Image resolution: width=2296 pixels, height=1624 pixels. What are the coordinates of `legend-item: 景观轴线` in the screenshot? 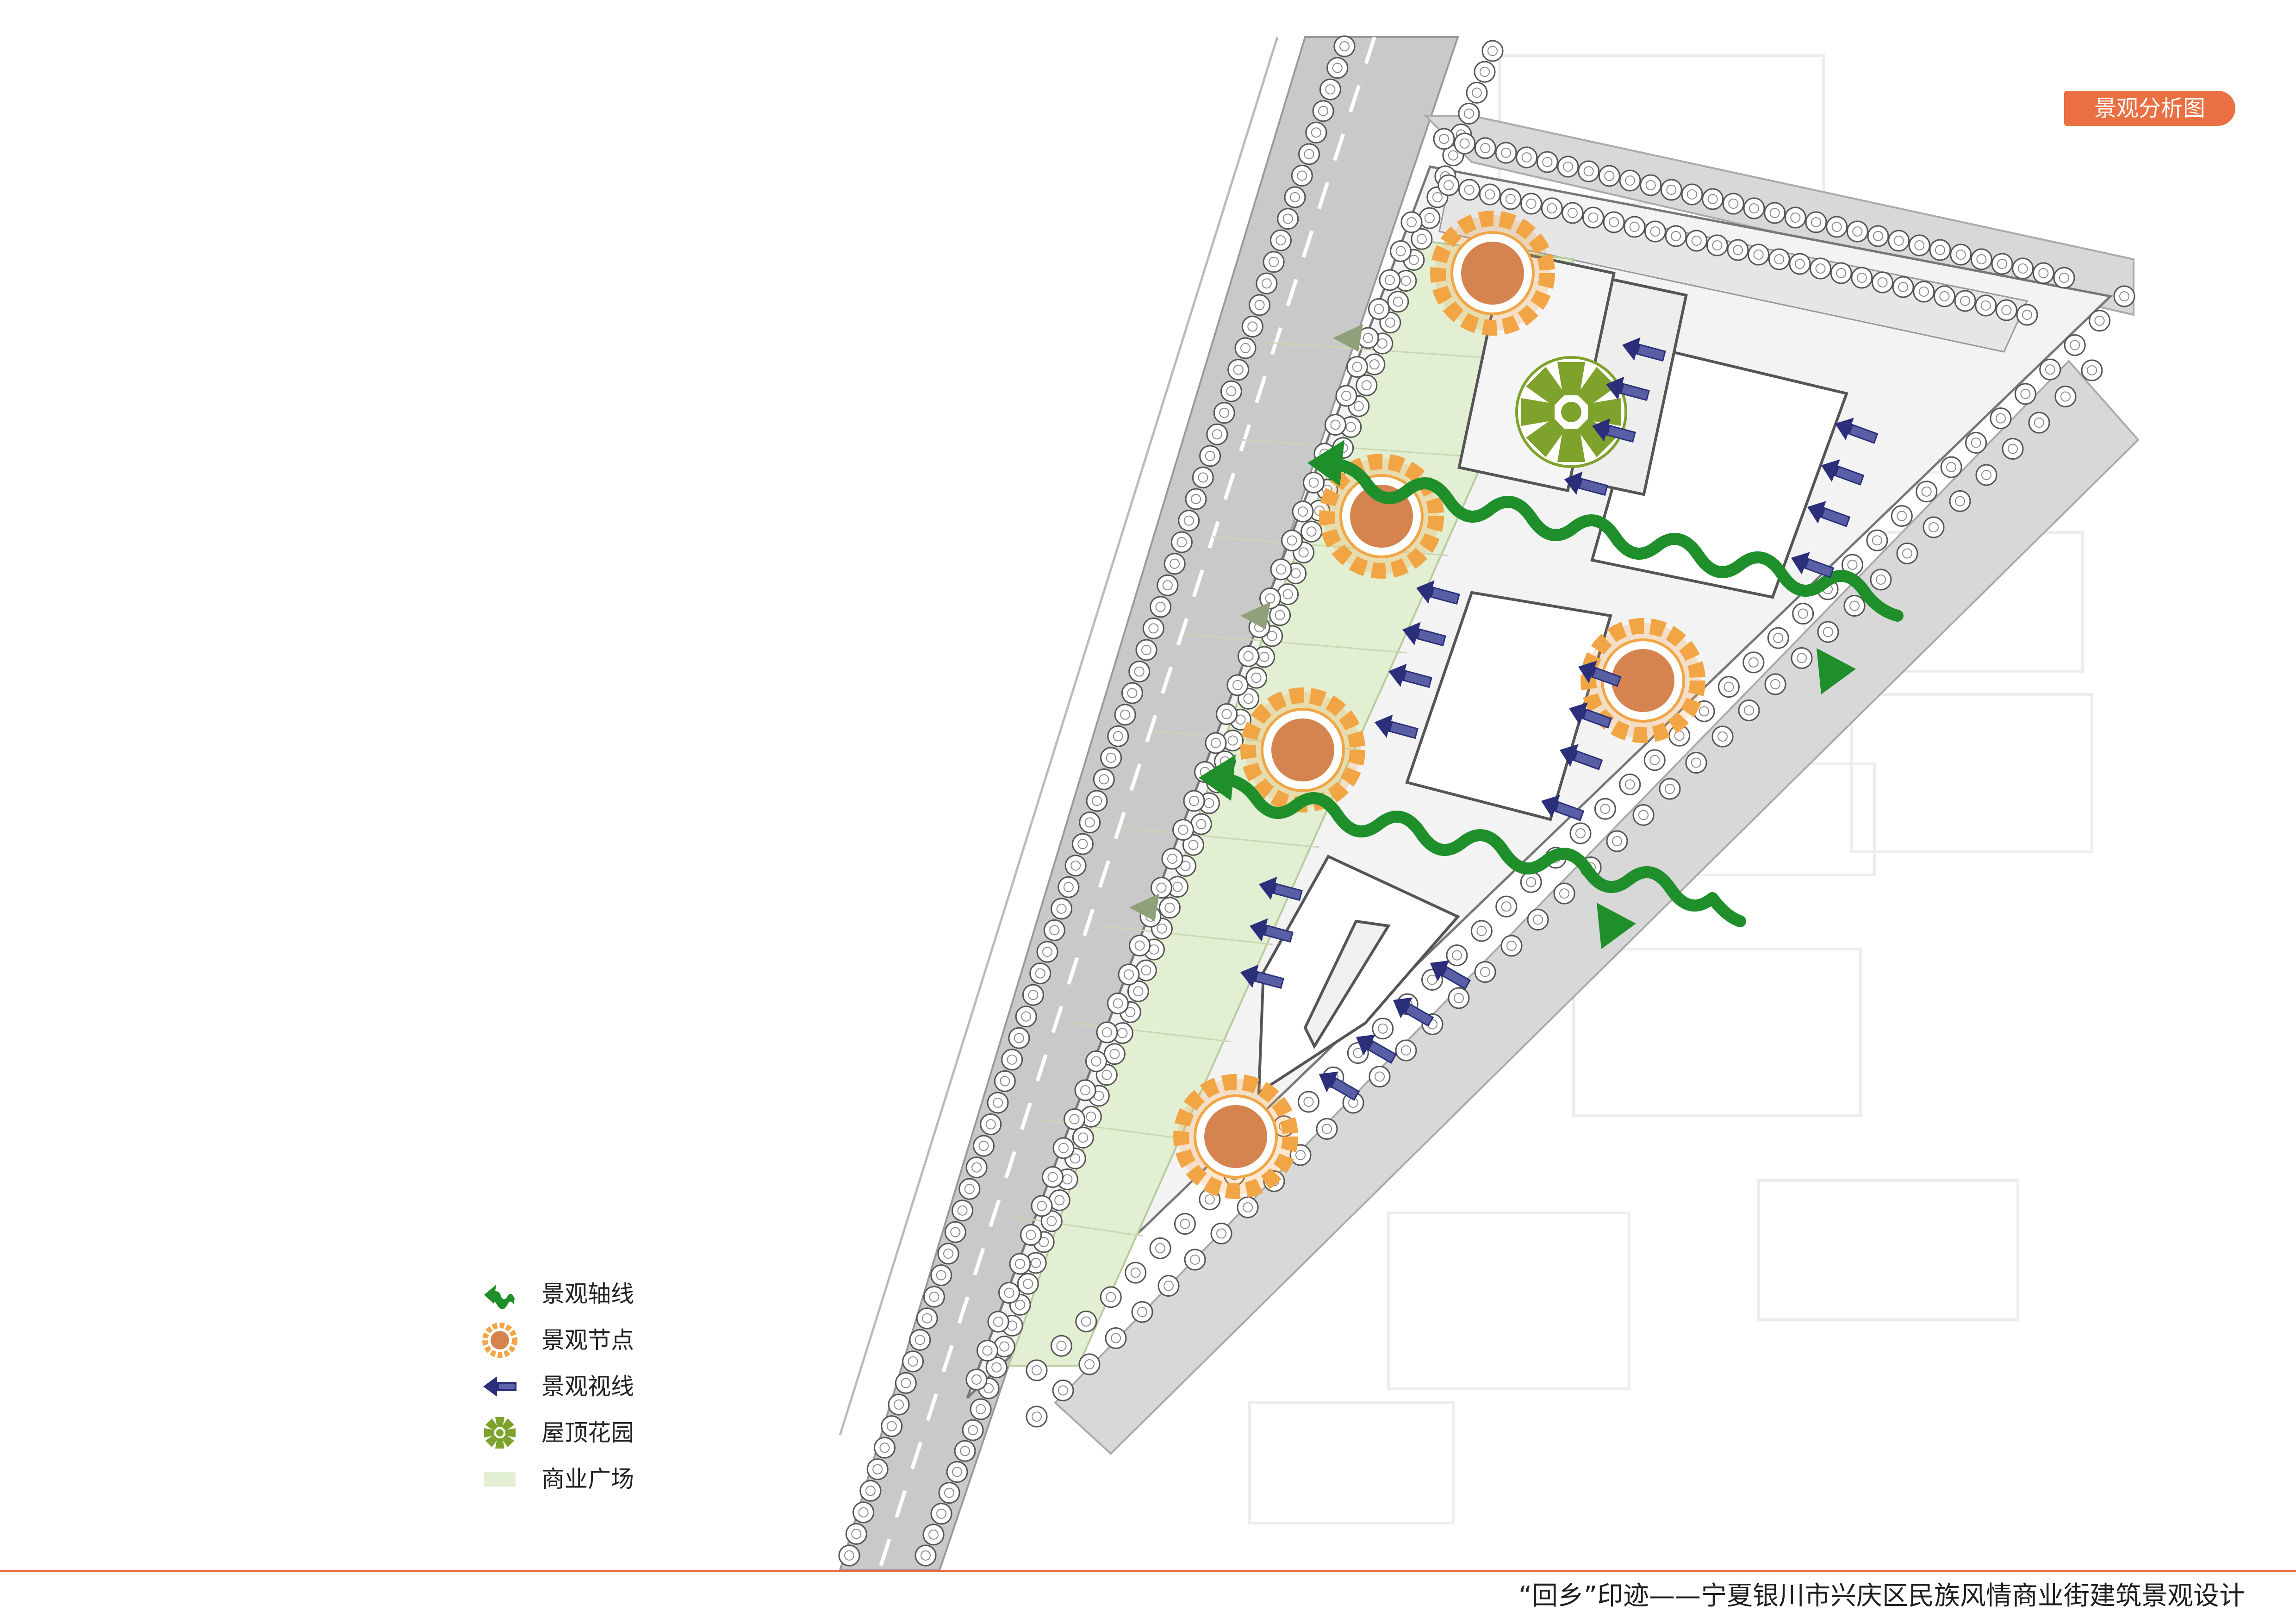 It's located at (597, 1294).